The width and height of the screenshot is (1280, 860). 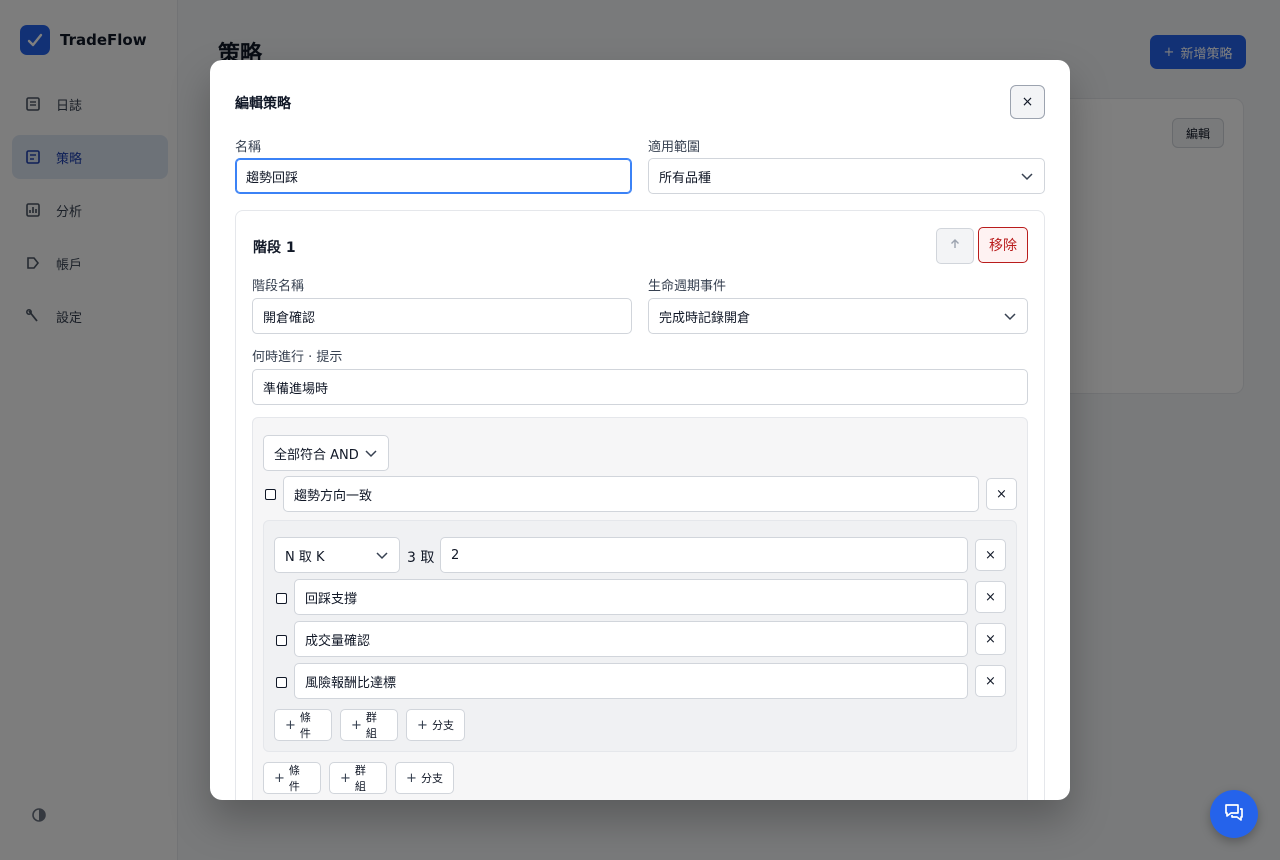 I want to click on nested-mode-select: N 取 K, so click(x=337, y=555).